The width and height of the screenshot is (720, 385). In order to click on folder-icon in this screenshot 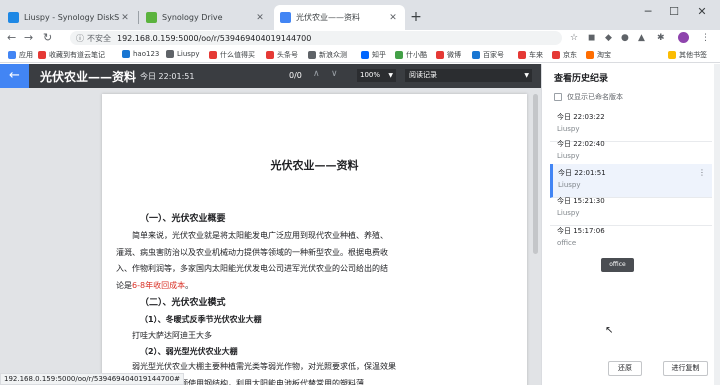, I will do `click(672, 55)`.